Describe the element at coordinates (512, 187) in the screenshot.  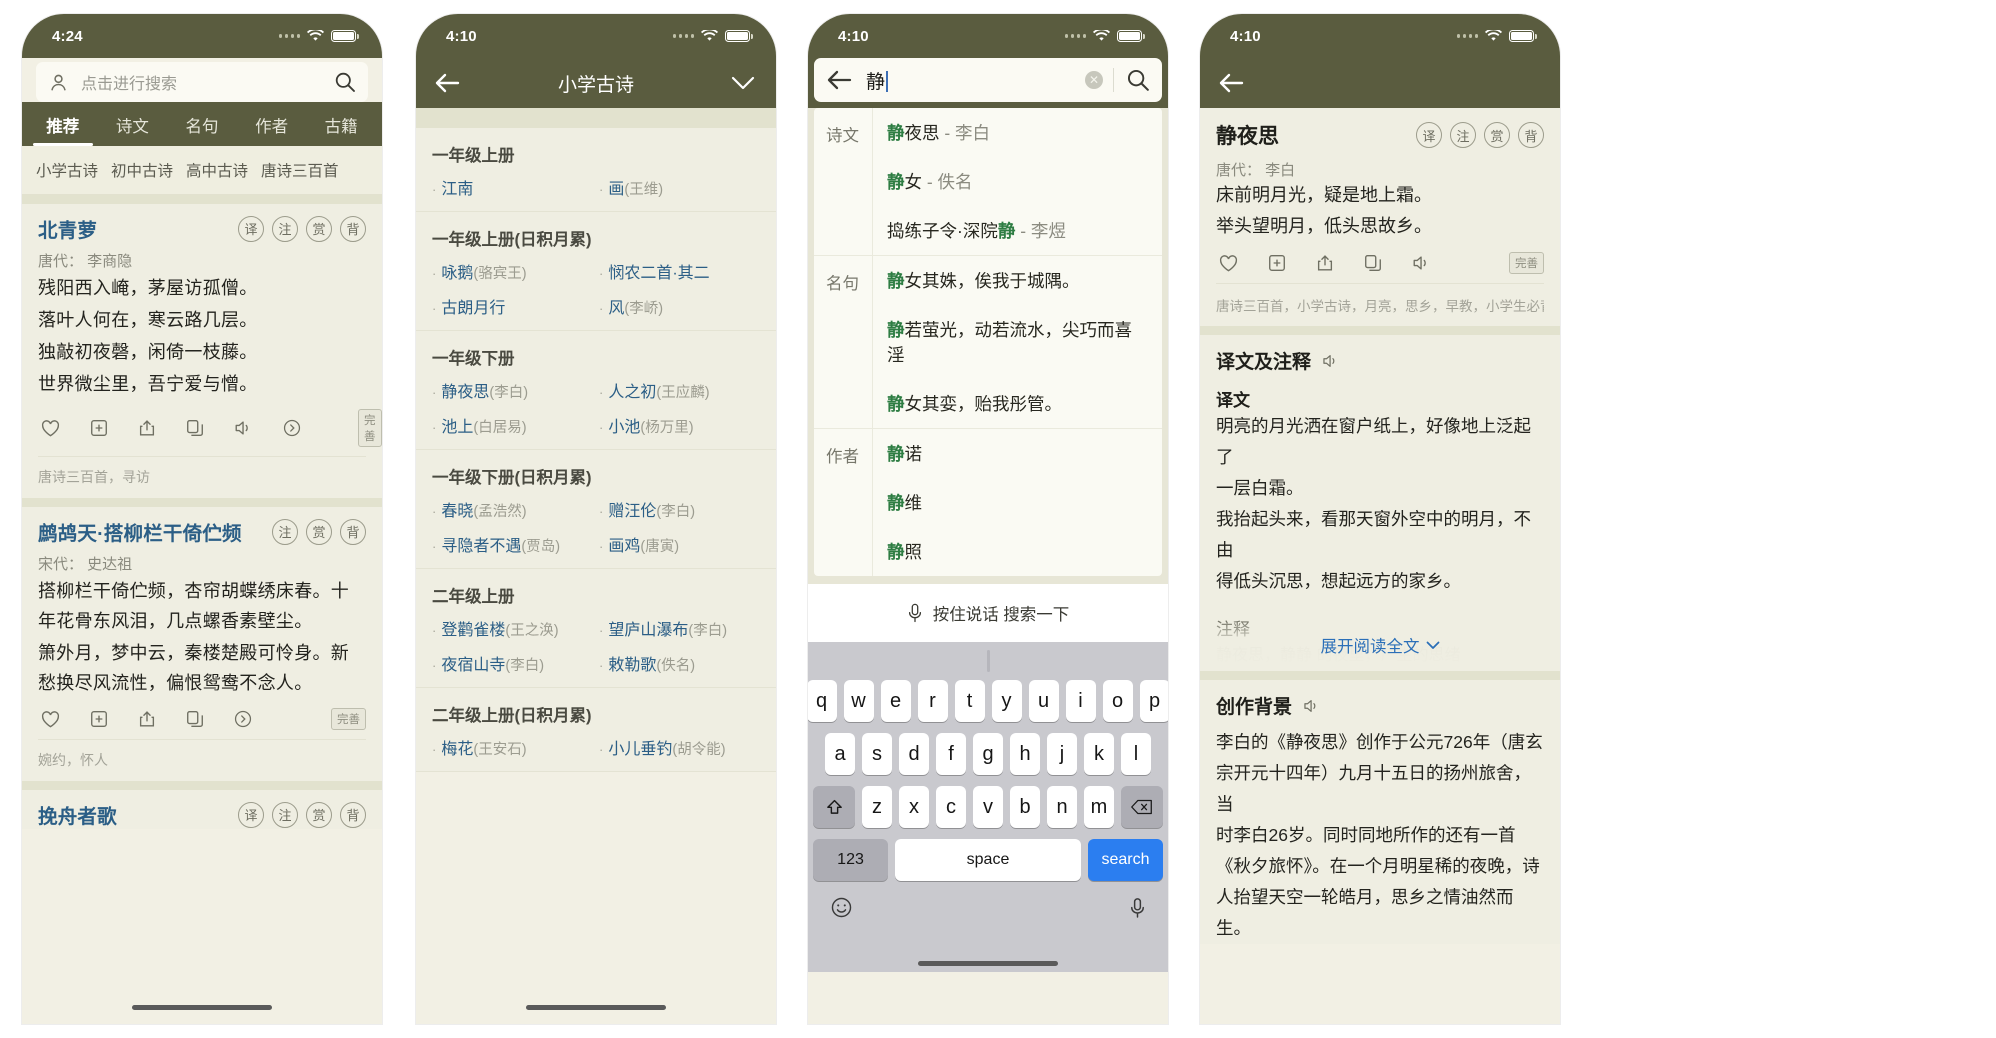
I see `list-item: · 江南` at that location.